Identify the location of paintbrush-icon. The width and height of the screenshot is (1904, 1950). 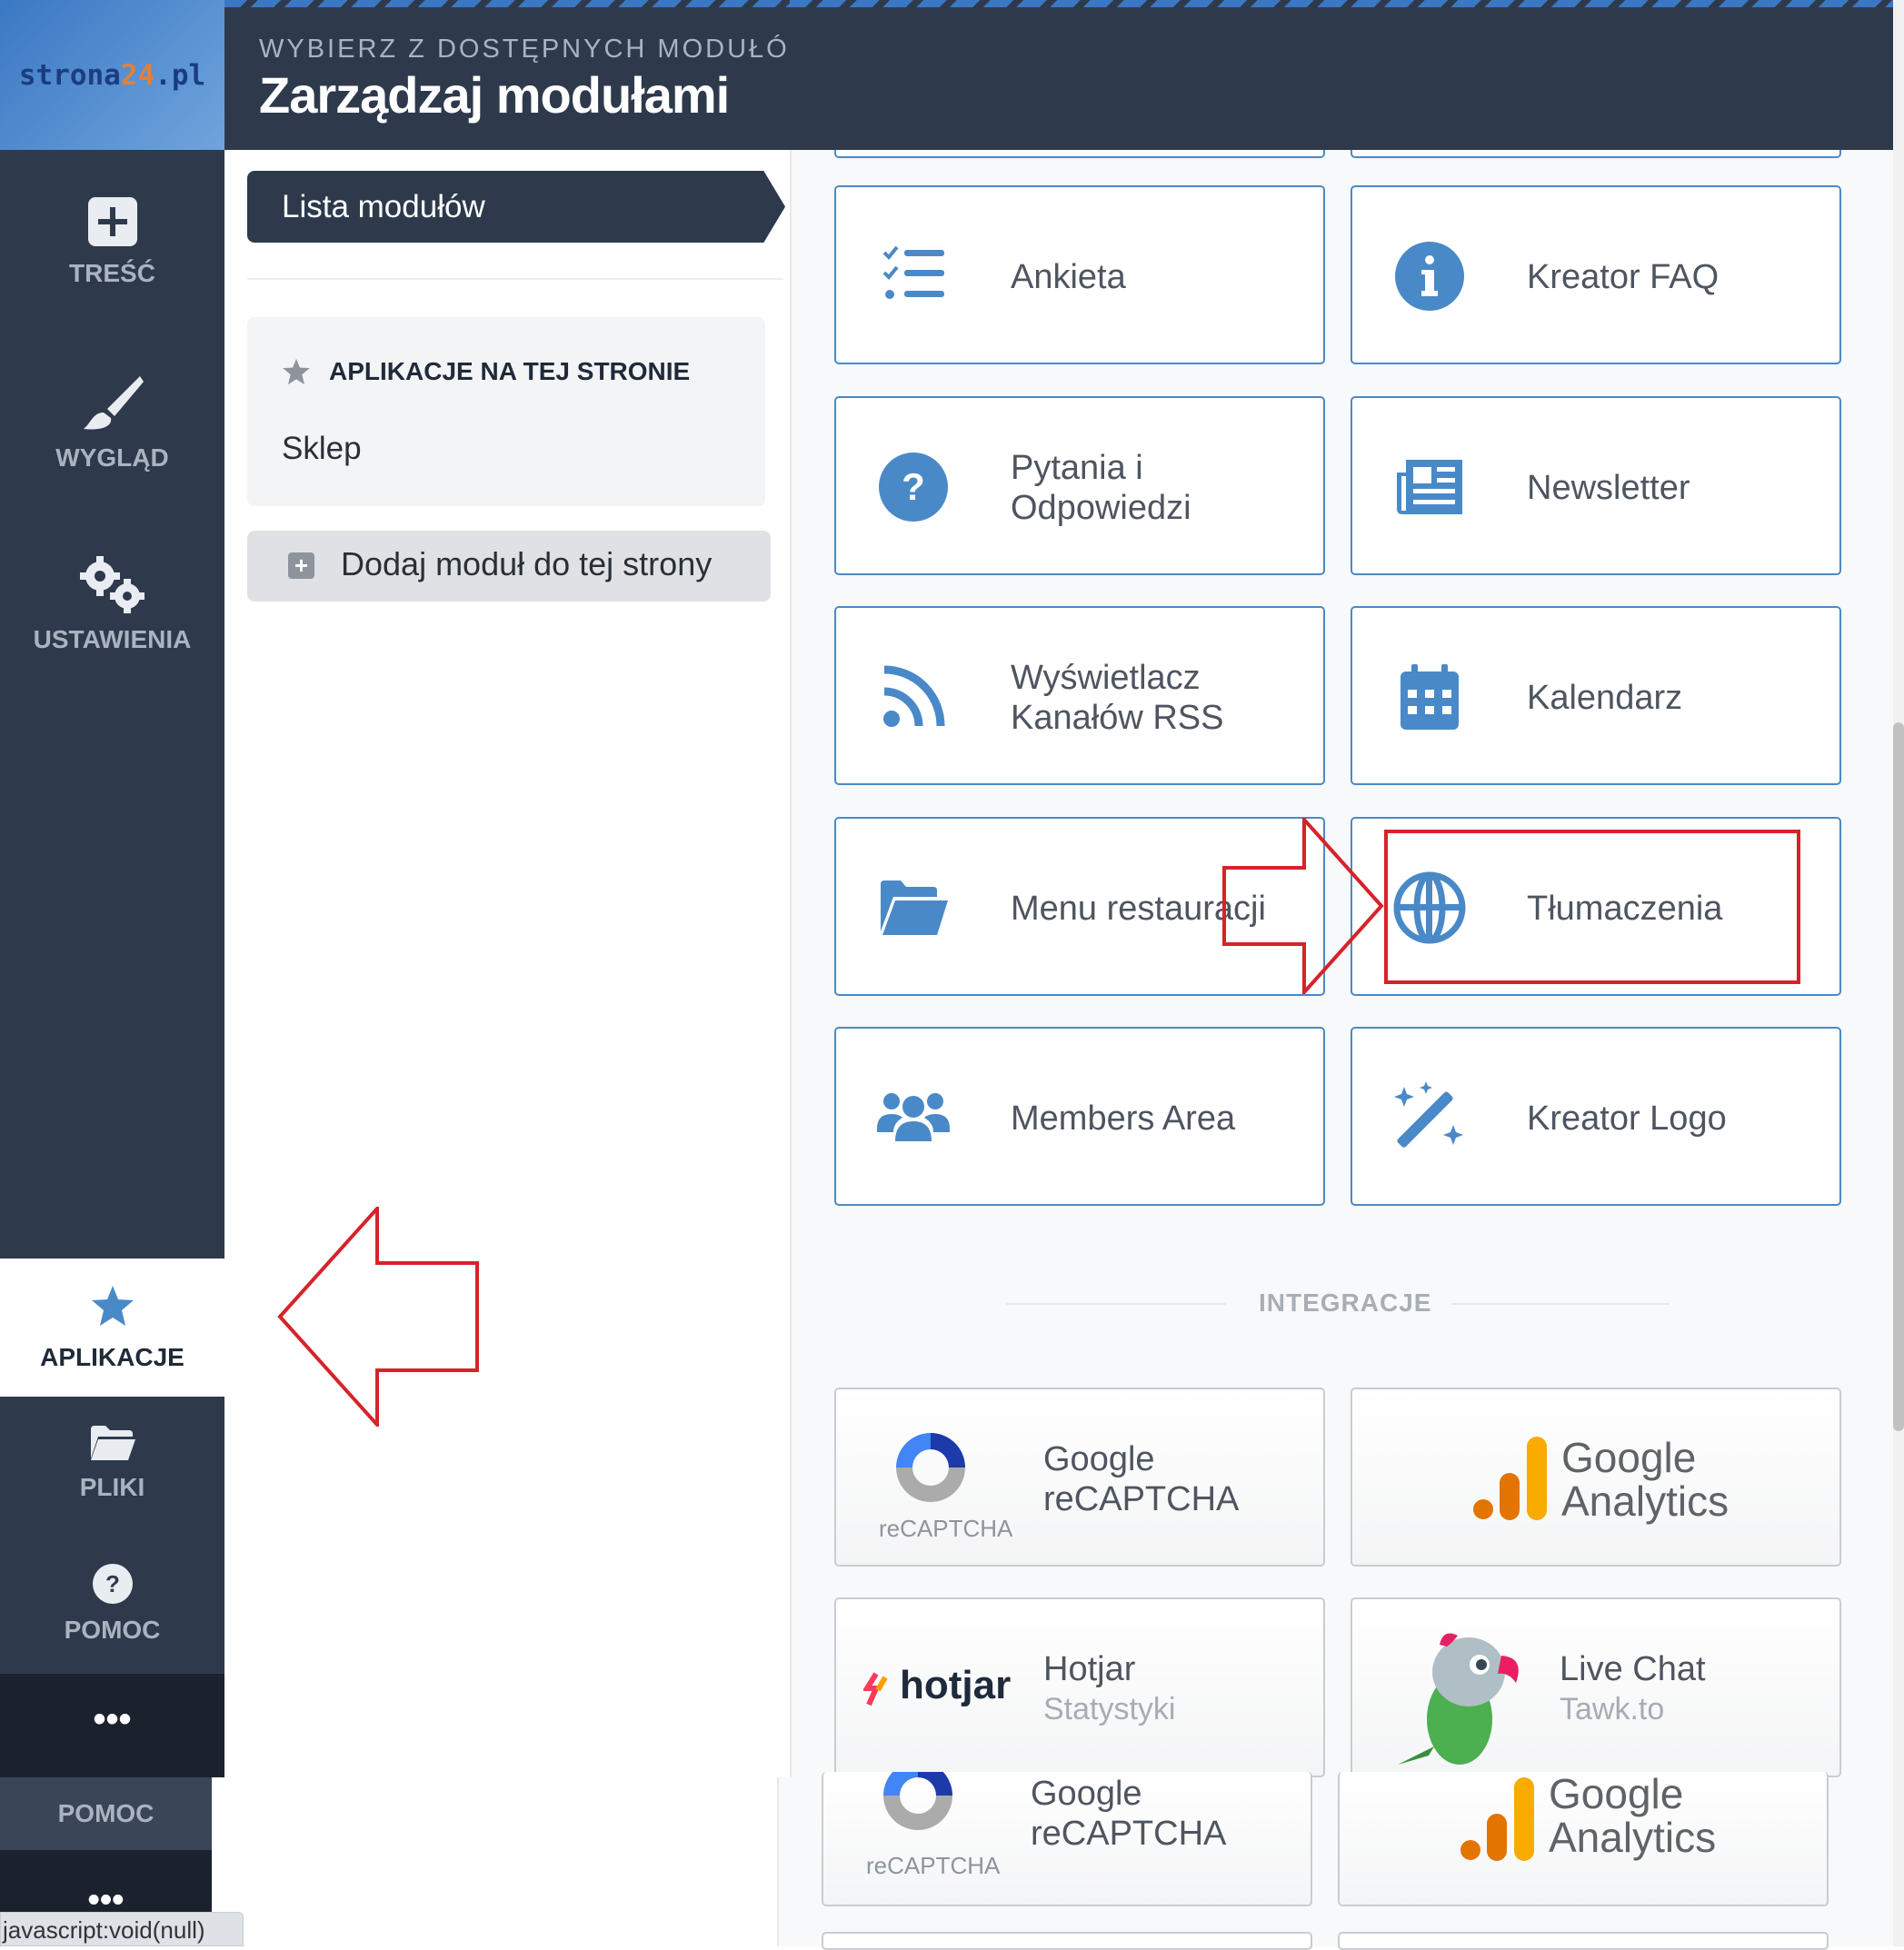
(114, 403).